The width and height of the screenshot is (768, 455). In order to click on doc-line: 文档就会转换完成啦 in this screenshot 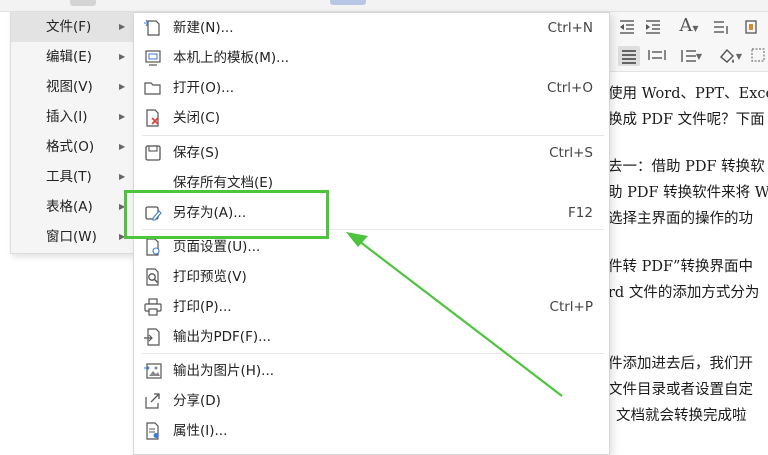, I will do `click(681, 416)`.